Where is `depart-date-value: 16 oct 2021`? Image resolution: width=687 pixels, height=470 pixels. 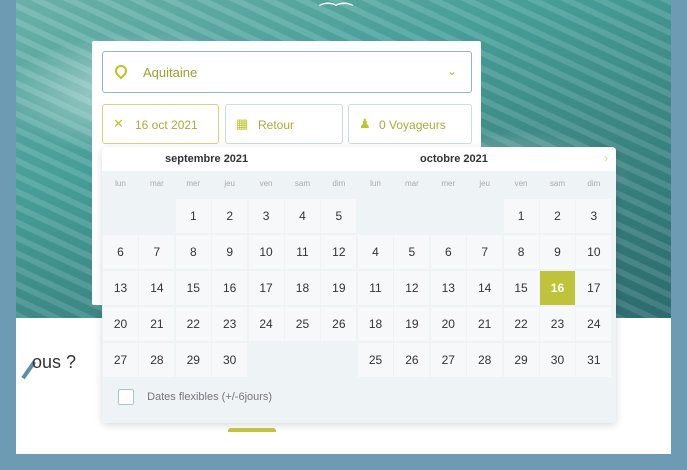
depart-date-value: 16 oct 2021 is located at coordinates (166, 125).